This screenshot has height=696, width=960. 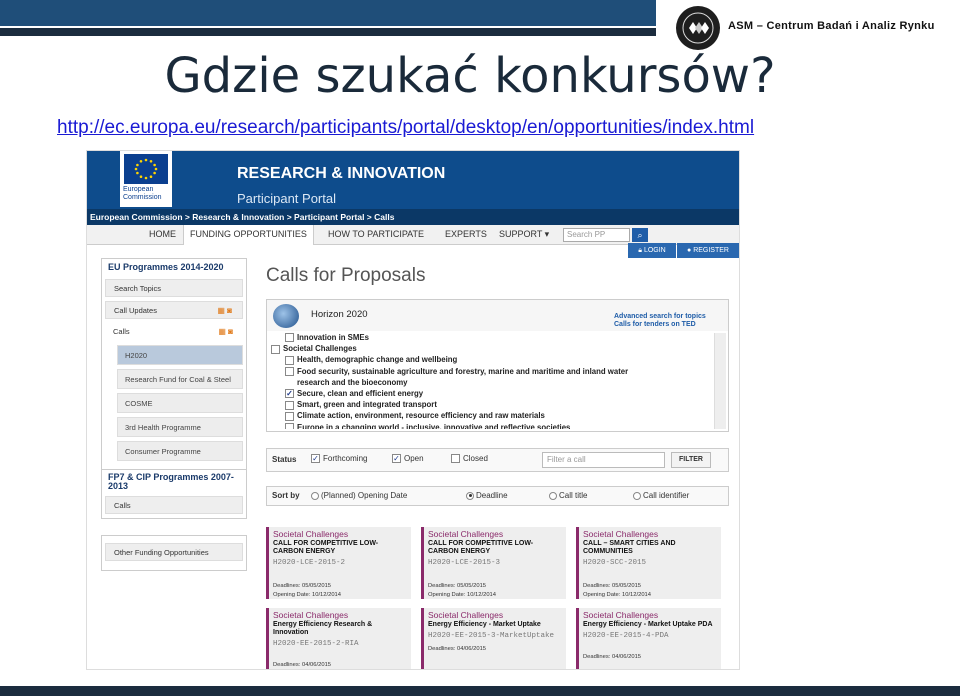 What do you see at coordinates (339, 459) in the screenshot?
I see `status-forthcoming: ✓ Forthcoming` at bounding box center [339, 459].